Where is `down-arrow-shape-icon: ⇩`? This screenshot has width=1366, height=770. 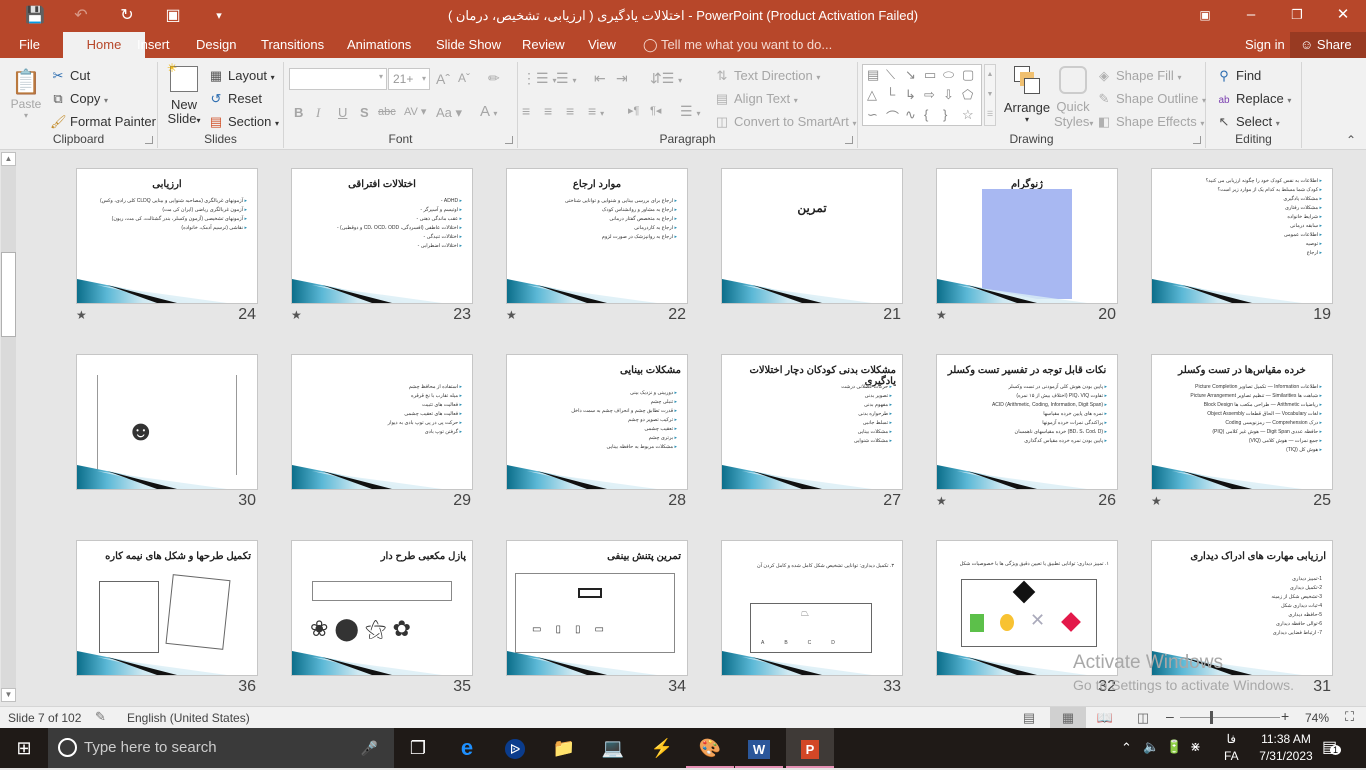 down-arrow-shape-icon: ⇩ is located at coordinates (948, 95).